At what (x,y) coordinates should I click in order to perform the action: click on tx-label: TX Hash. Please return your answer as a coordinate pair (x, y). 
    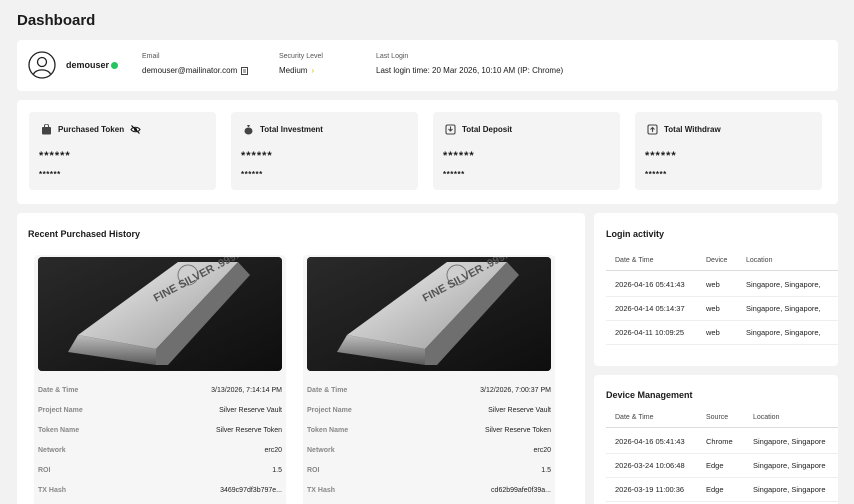
    Looking at the image, I should click on (321, 490).